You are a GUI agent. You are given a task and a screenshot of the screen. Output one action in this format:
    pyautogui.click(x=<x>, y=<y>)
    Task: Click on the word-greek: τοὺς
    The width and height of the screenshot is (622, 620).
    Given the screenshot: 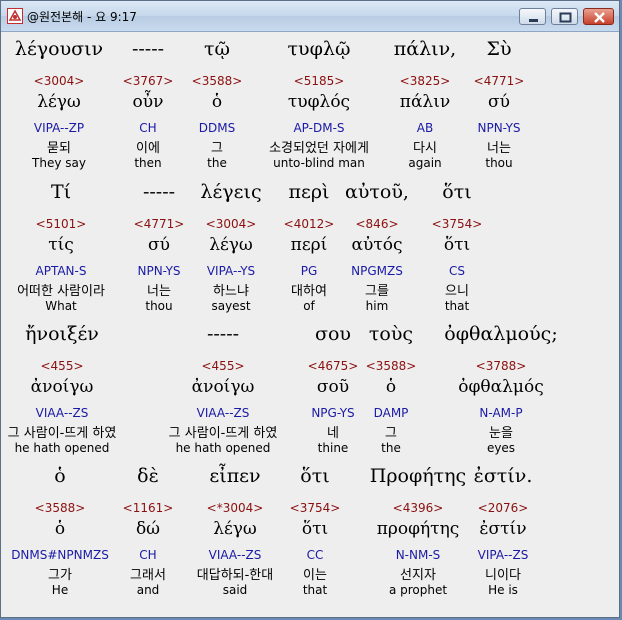 What is the action you would take?
    pyautogui.click(x=391, y=334)
    